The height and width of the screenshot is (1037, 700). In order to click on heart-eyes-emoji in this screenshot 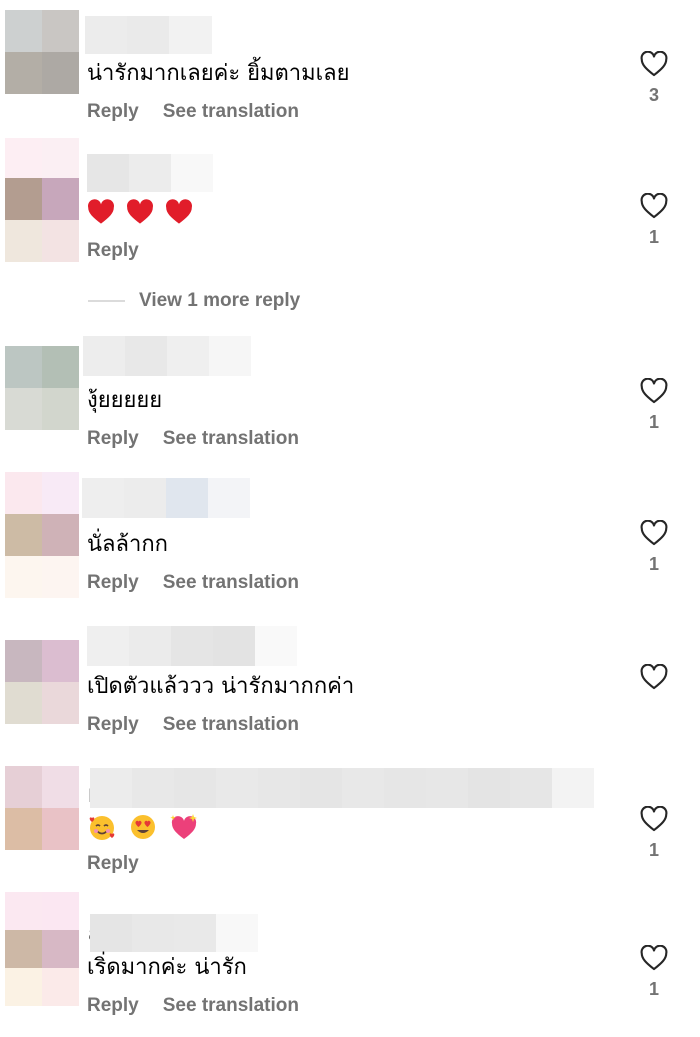, I will do `click(143, 827)`.